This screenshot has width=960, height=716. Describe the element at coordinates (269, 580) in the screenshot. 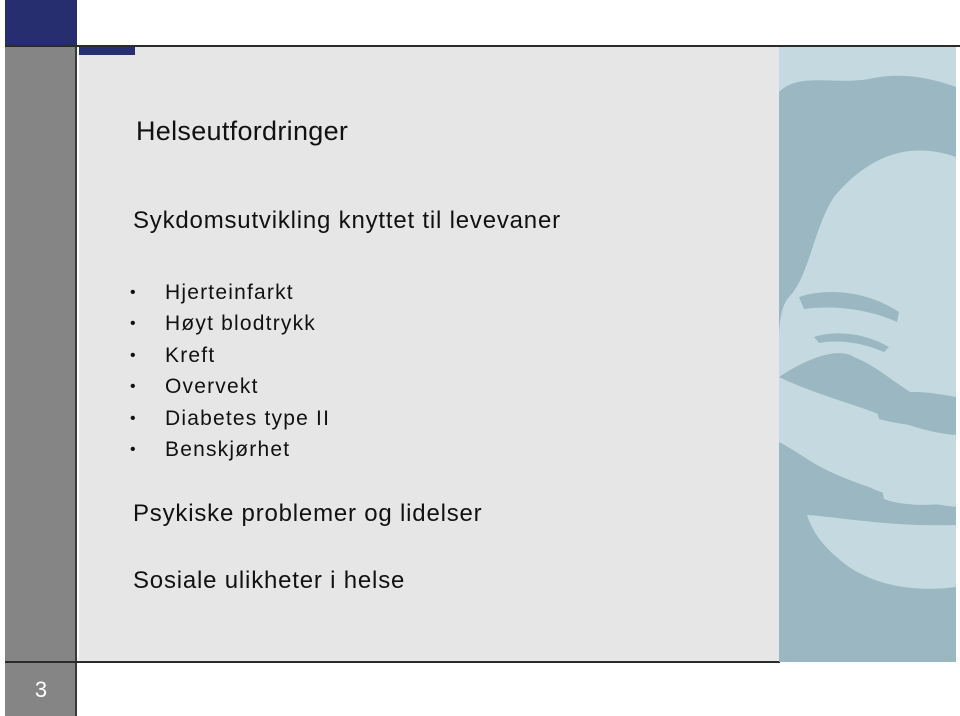

I see `section-heading-social-inequality: Sosiale ulikheter i helse` at that location.